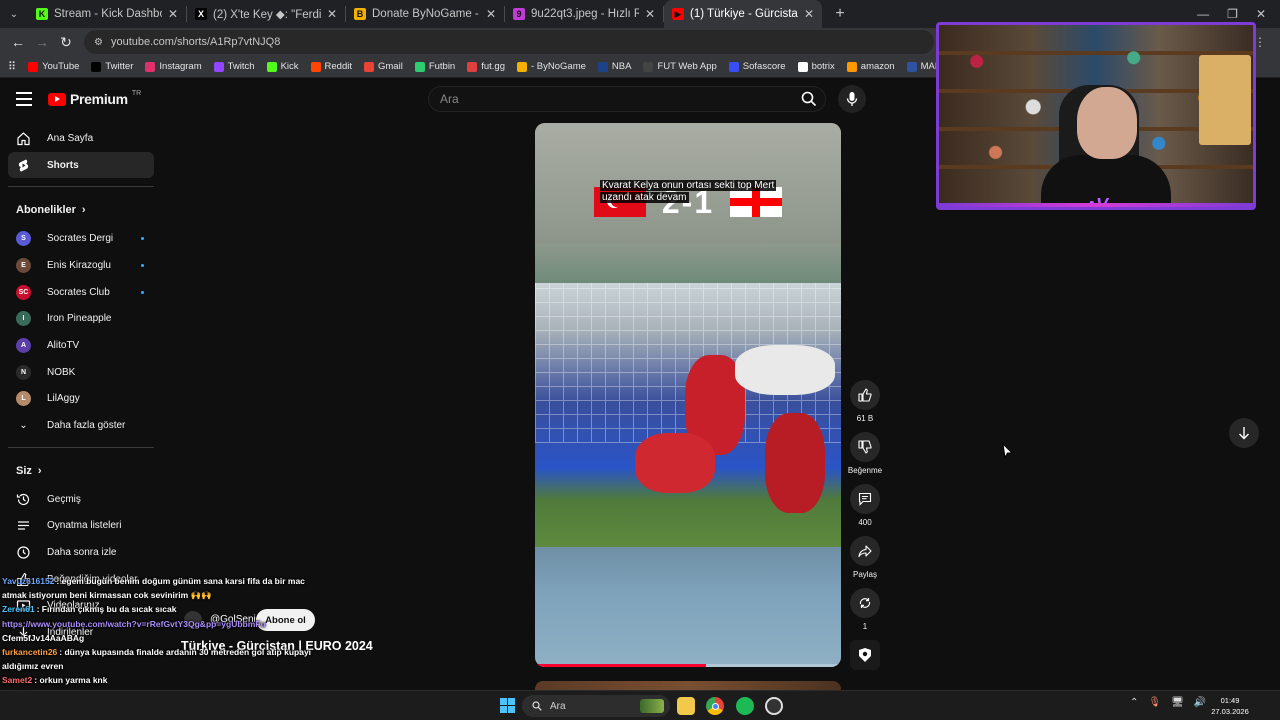 This screenshot has height=720, width=1280. I want to click on bookmark-item: Futbin, so click(434, 66).